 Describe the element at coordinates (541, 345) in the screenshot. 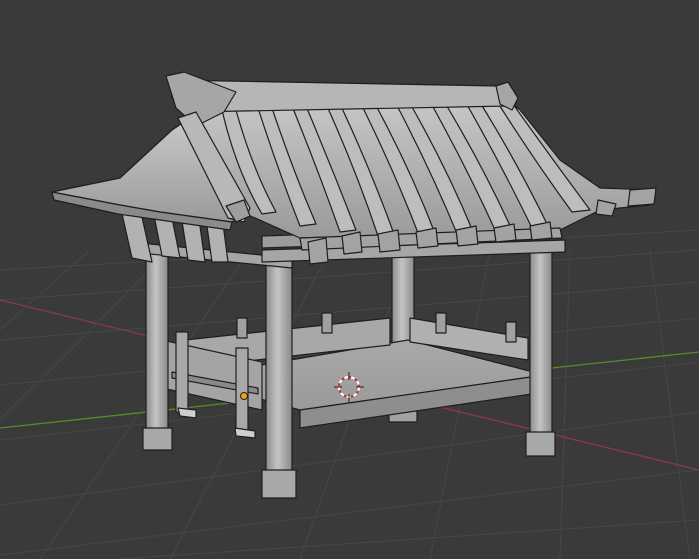

I see `pillar-front-right` at that location.